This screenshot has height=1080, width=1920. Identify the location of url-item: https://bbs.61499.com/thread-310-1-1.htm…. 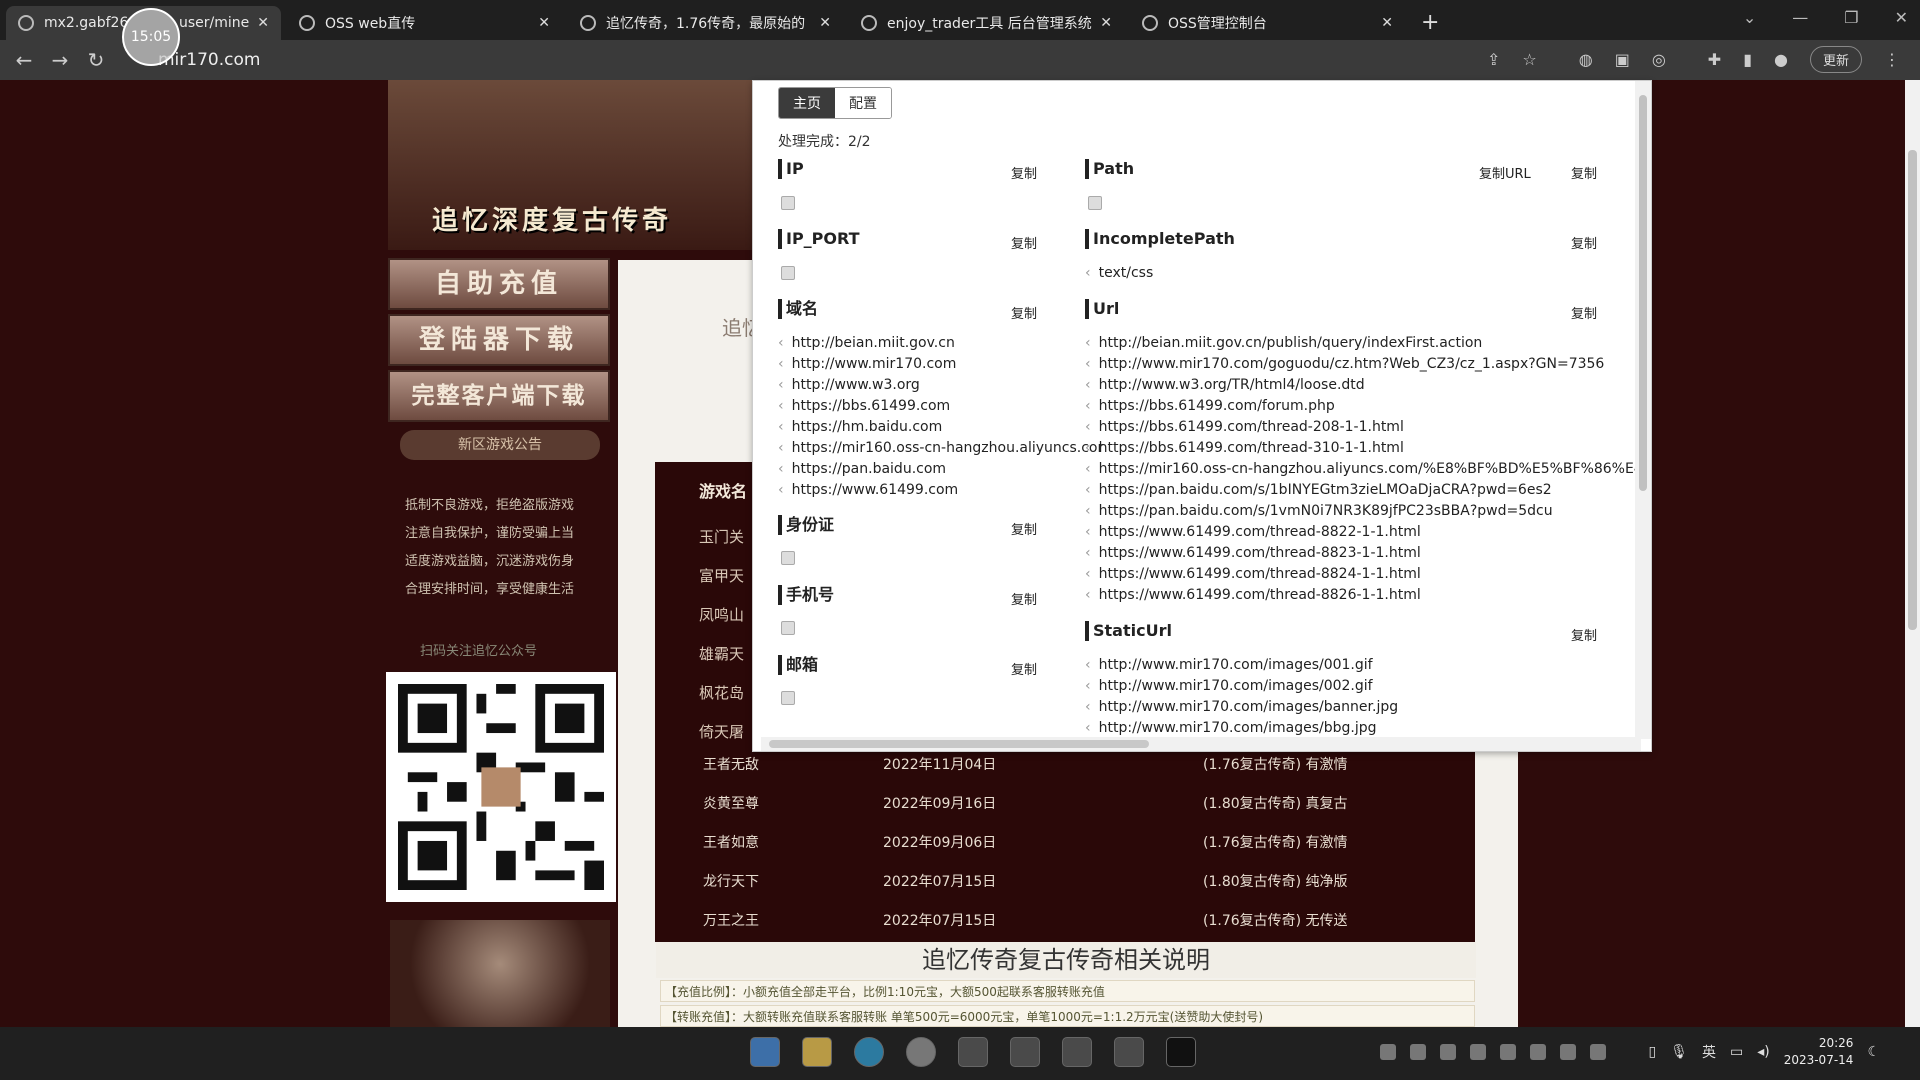
(1244, 448).